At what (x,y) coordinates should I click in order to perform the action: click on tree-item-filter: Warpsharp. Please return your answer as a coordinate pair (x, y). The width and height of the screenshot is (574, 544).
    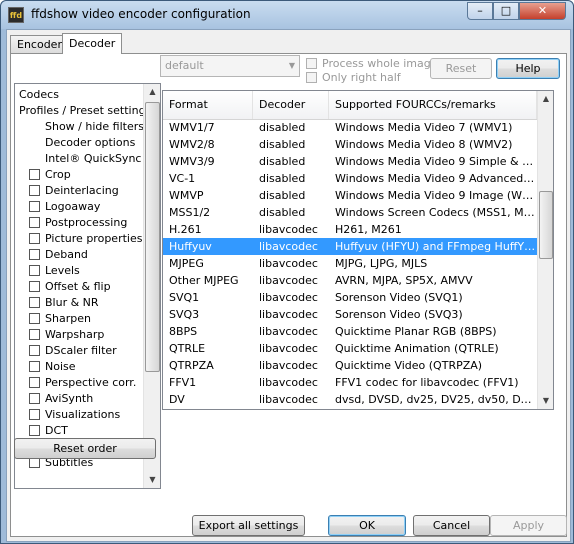
    Looking at the image, I should click on (66, 335).